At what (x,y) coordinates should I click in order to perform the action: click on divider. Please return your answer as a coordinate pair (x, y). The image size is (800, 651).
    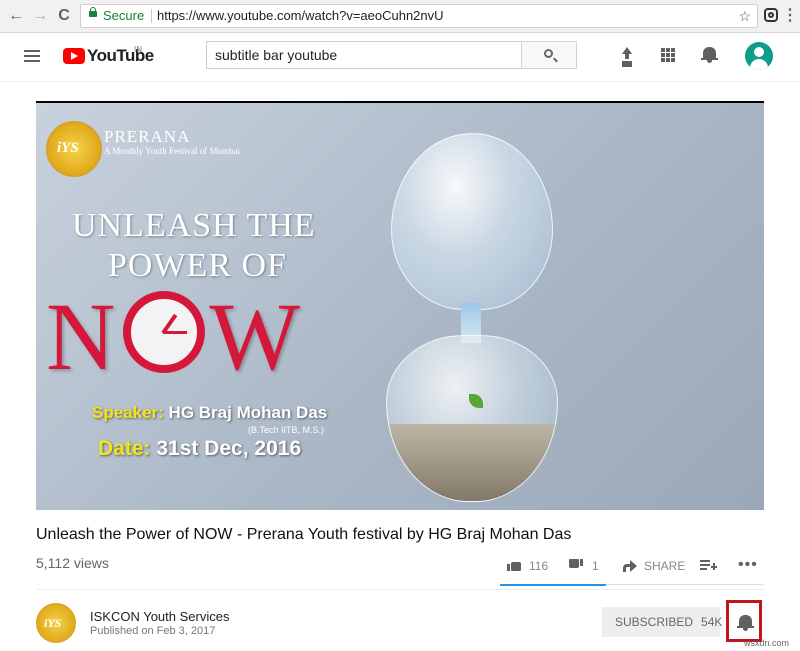
    Looking at the image, I should click on (400, 589).